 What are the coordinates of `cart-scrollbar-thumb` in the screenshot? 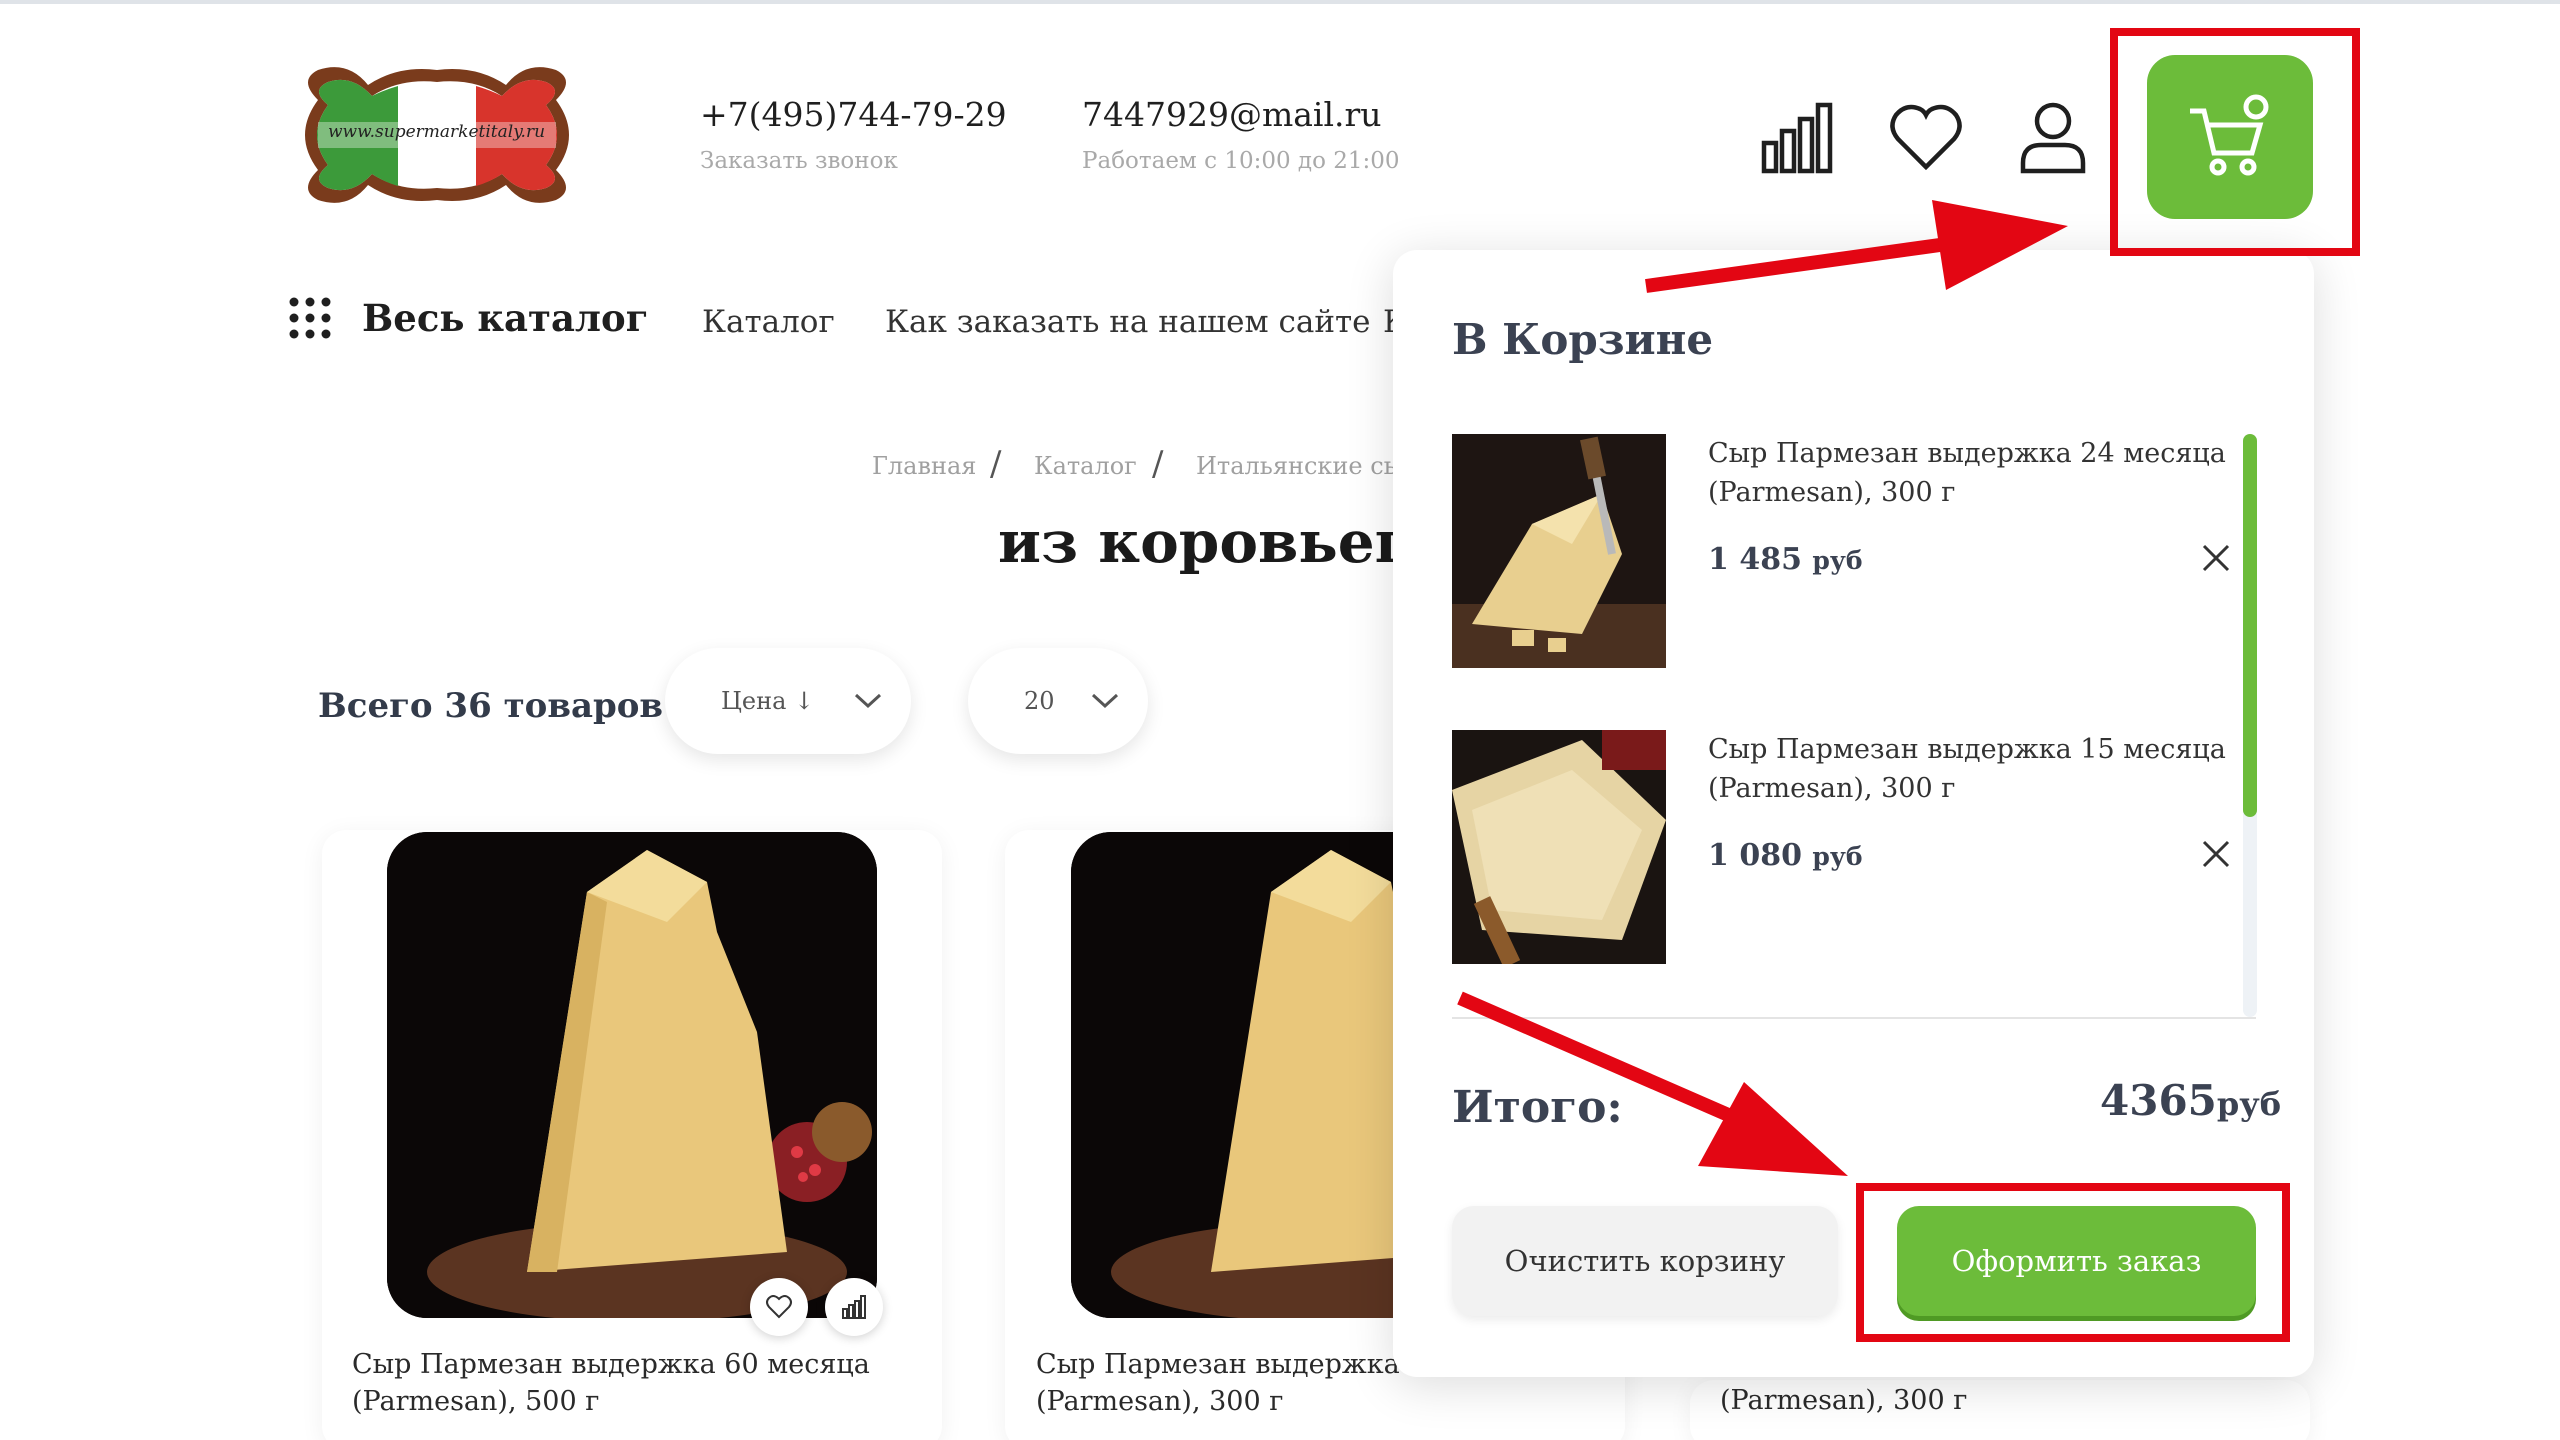 It's located at (2250, 625).